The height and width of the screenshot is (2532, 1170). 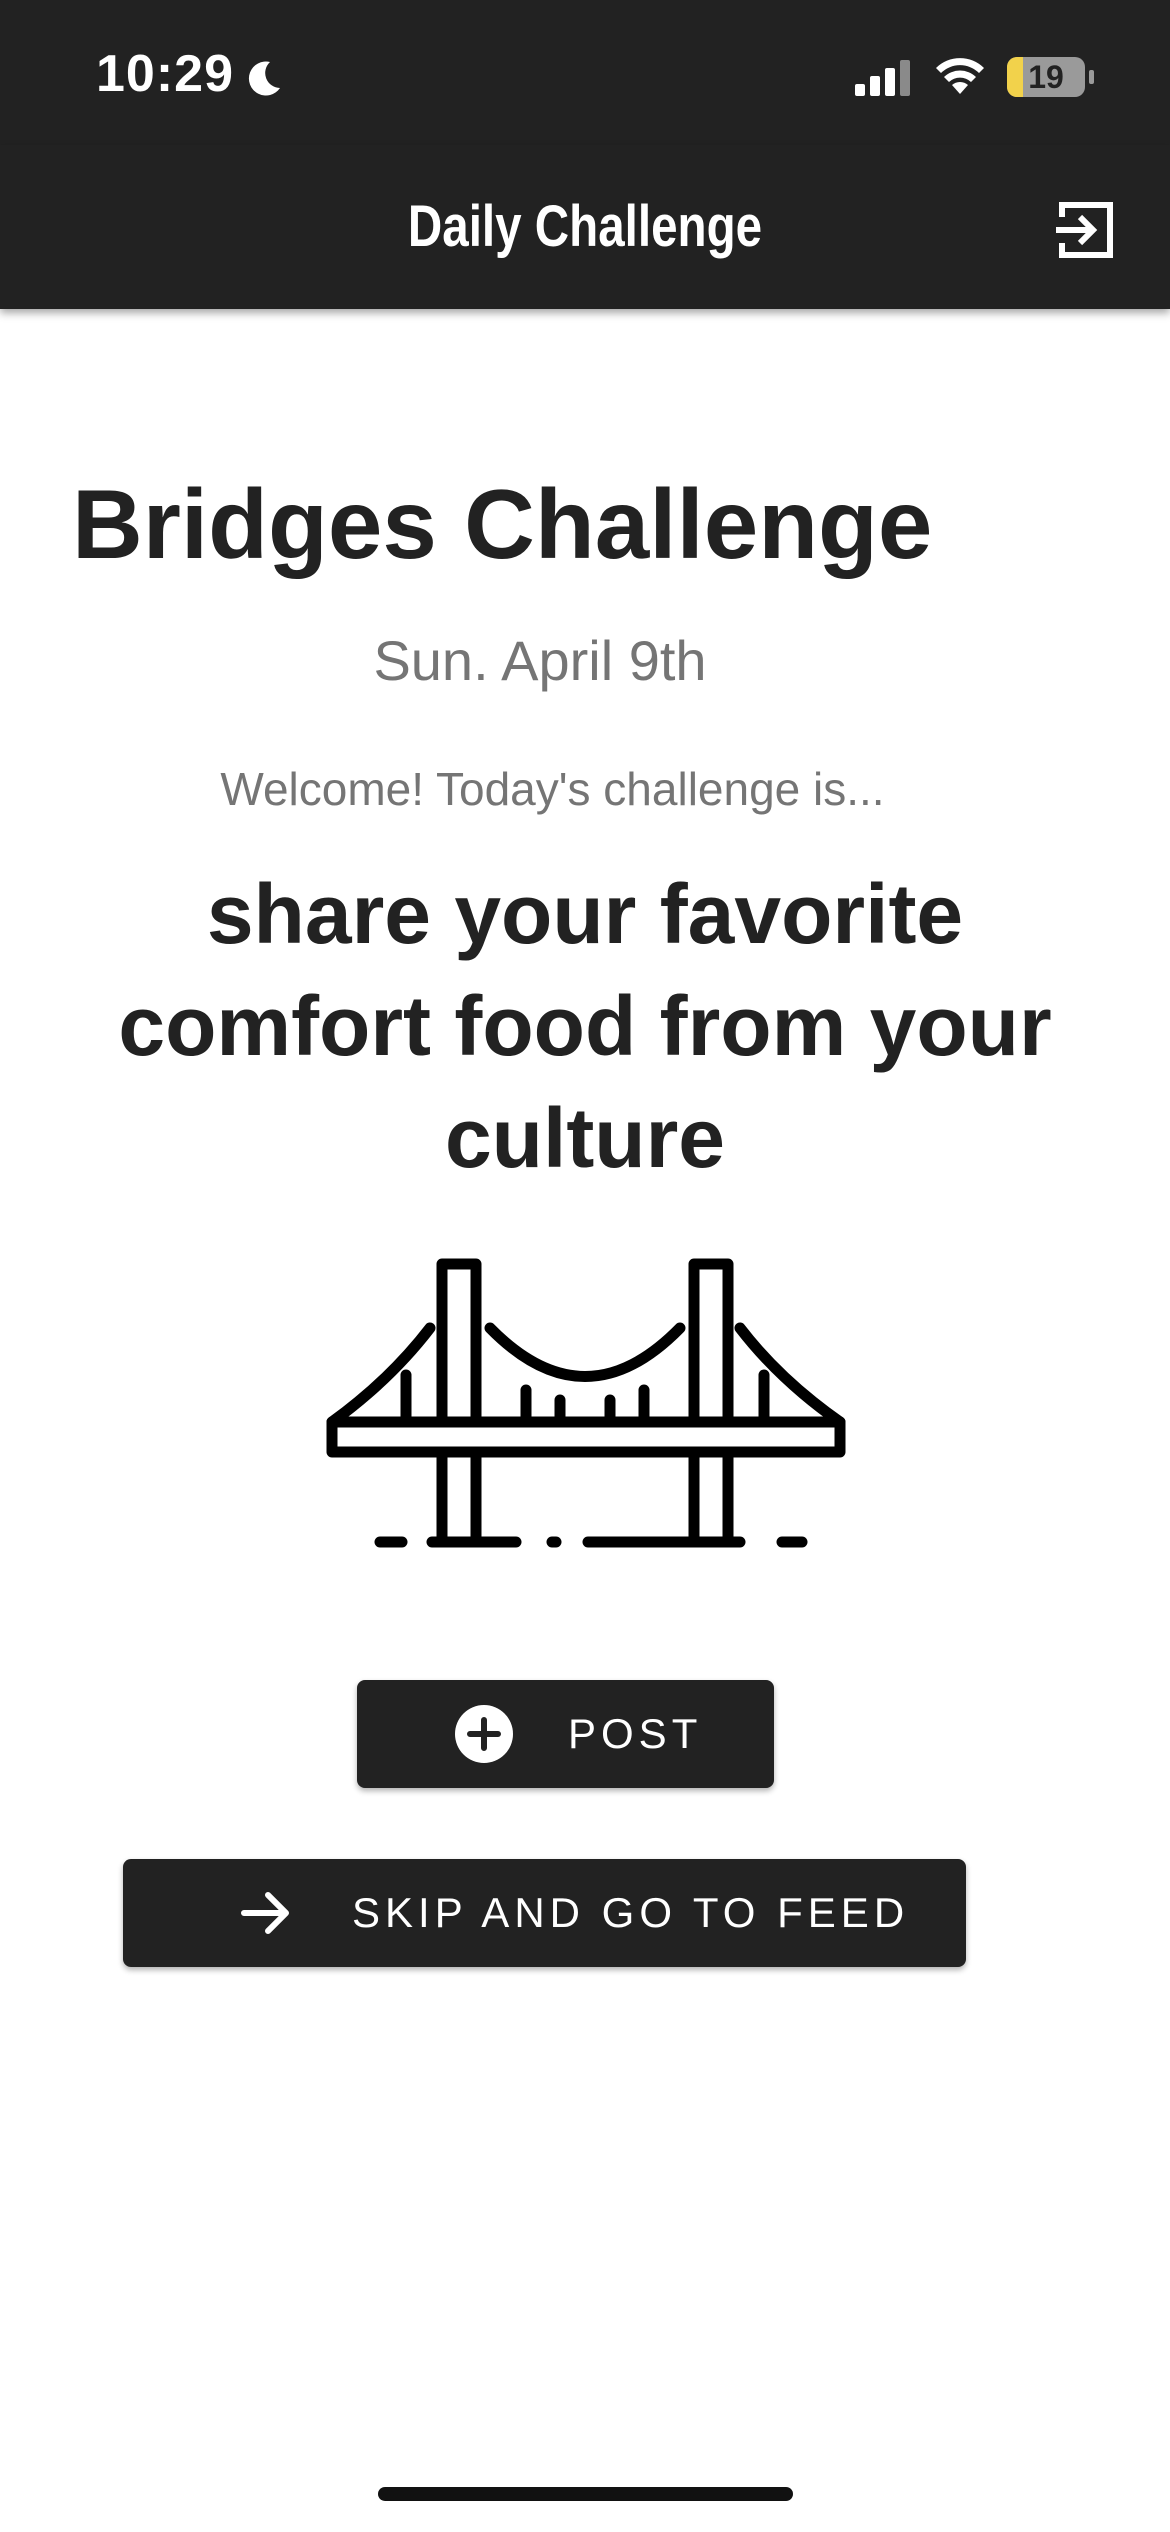 What do you see at coordinates (565, 1734) in the screenshot?
I see `post-button: POST` at bounding box center [565, 1734].